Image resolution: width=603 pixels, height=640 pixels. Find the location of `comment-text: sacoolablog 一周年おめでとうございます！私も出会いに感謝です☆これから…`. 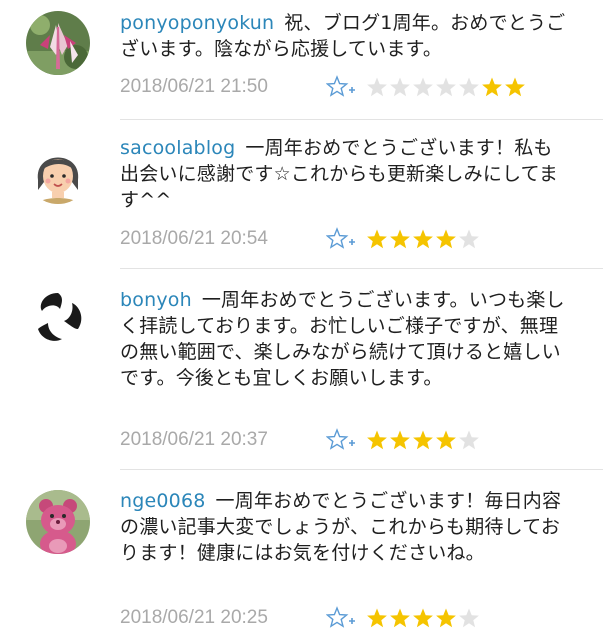

comment-text: sacoolablog 一周年おめでとうございます！私も出会いに感謝です☆これから… is located at coordinates (345, 174).